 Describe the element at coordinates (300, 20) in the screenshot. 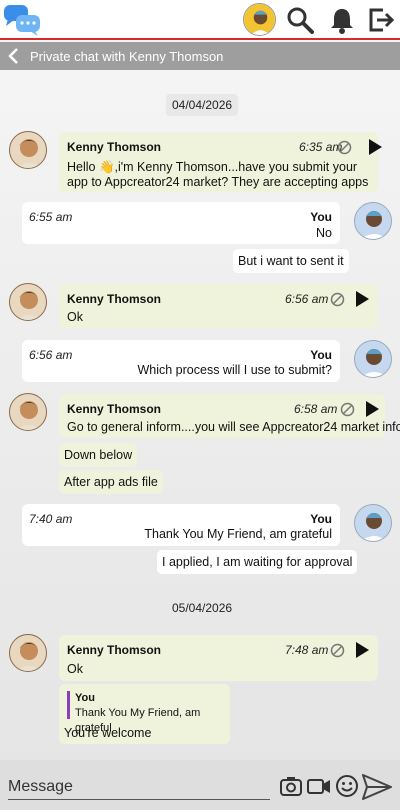

I see `search-icon` at that location.